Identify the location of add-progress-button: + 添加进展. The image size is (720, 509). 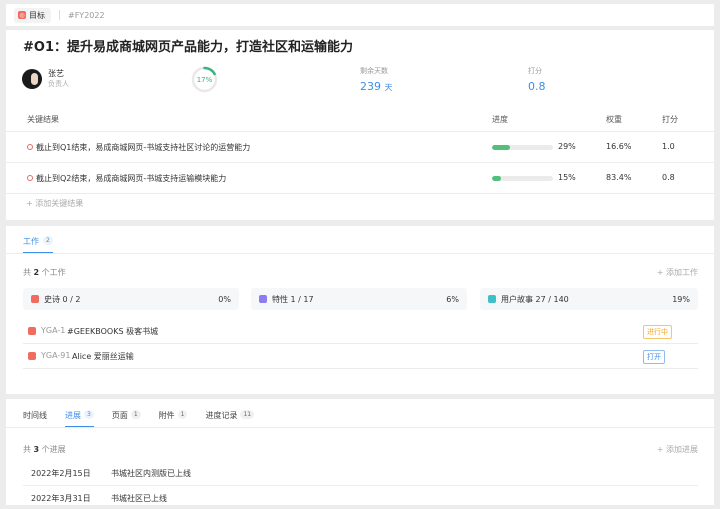
(677, 449).